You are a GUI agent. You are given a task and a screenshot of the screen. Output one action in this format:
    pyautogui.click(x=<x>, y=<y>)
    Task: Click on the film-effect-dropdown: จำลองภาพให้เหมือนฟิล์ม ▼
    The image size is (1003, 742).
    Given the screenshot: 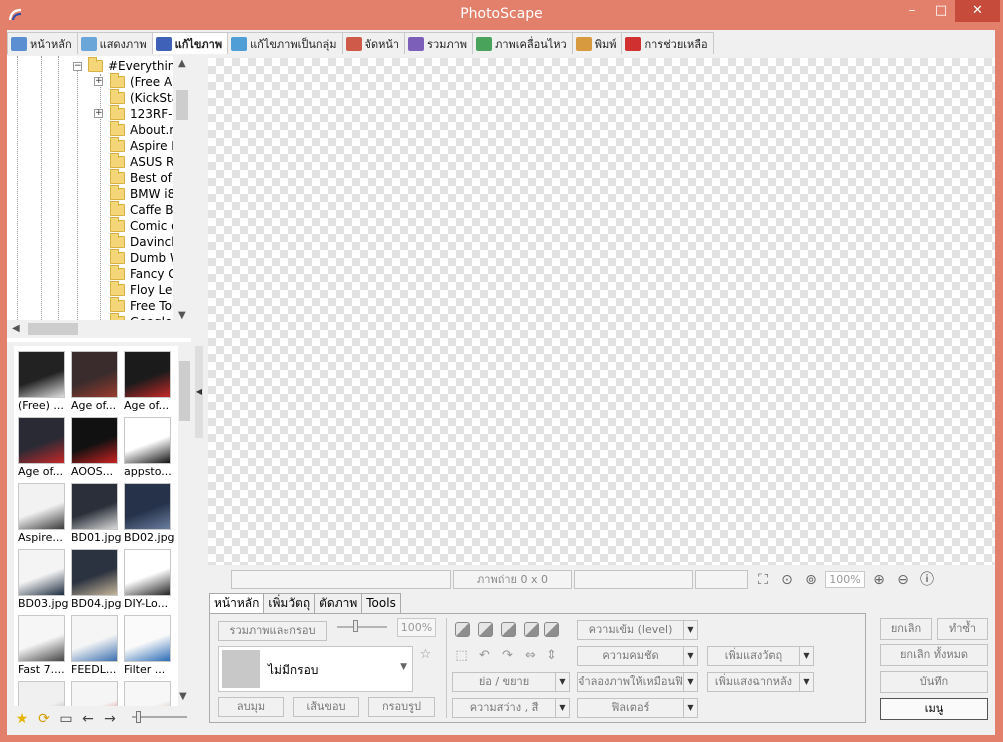 What is the action you would take?
    pyautogui.click(x=637, y=682)
    